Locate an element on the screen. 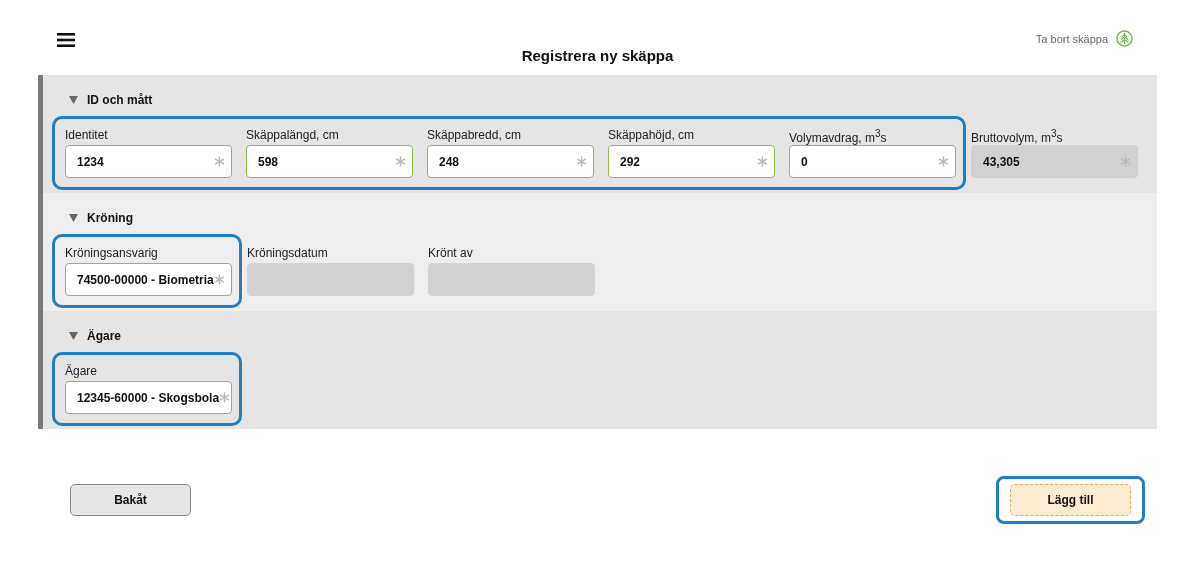  add-button: Lägg till is located at coordinates (1070, 500).